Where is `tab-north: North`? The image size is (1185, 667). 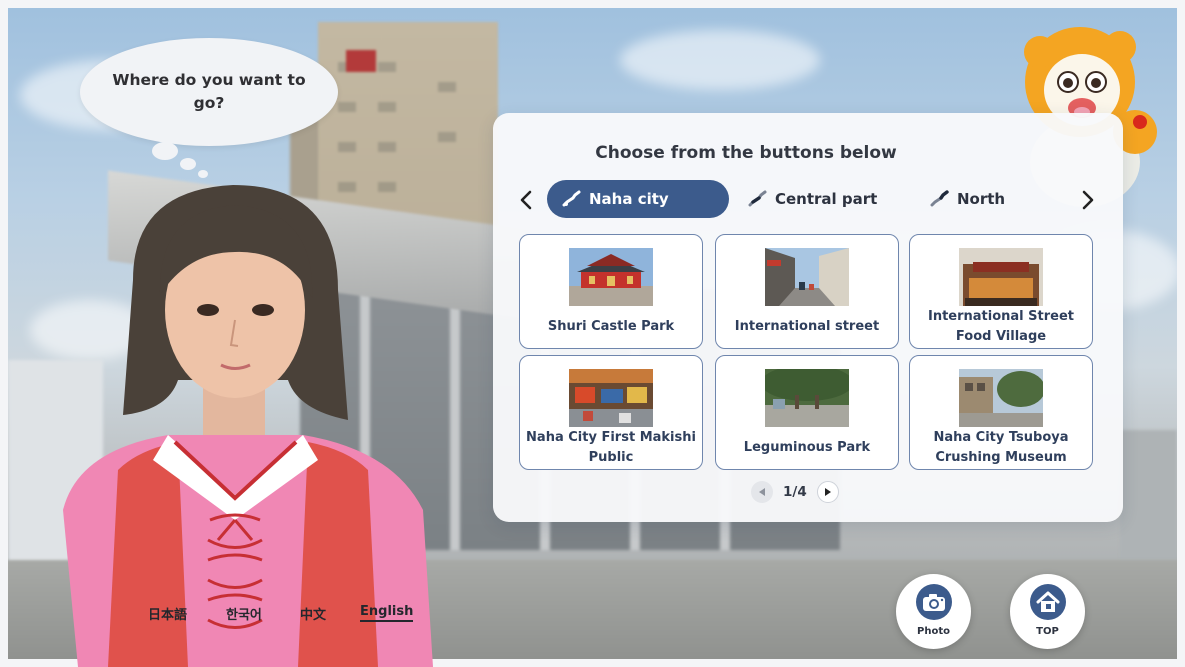 tab-north: North is located at coordinates (970, 199).